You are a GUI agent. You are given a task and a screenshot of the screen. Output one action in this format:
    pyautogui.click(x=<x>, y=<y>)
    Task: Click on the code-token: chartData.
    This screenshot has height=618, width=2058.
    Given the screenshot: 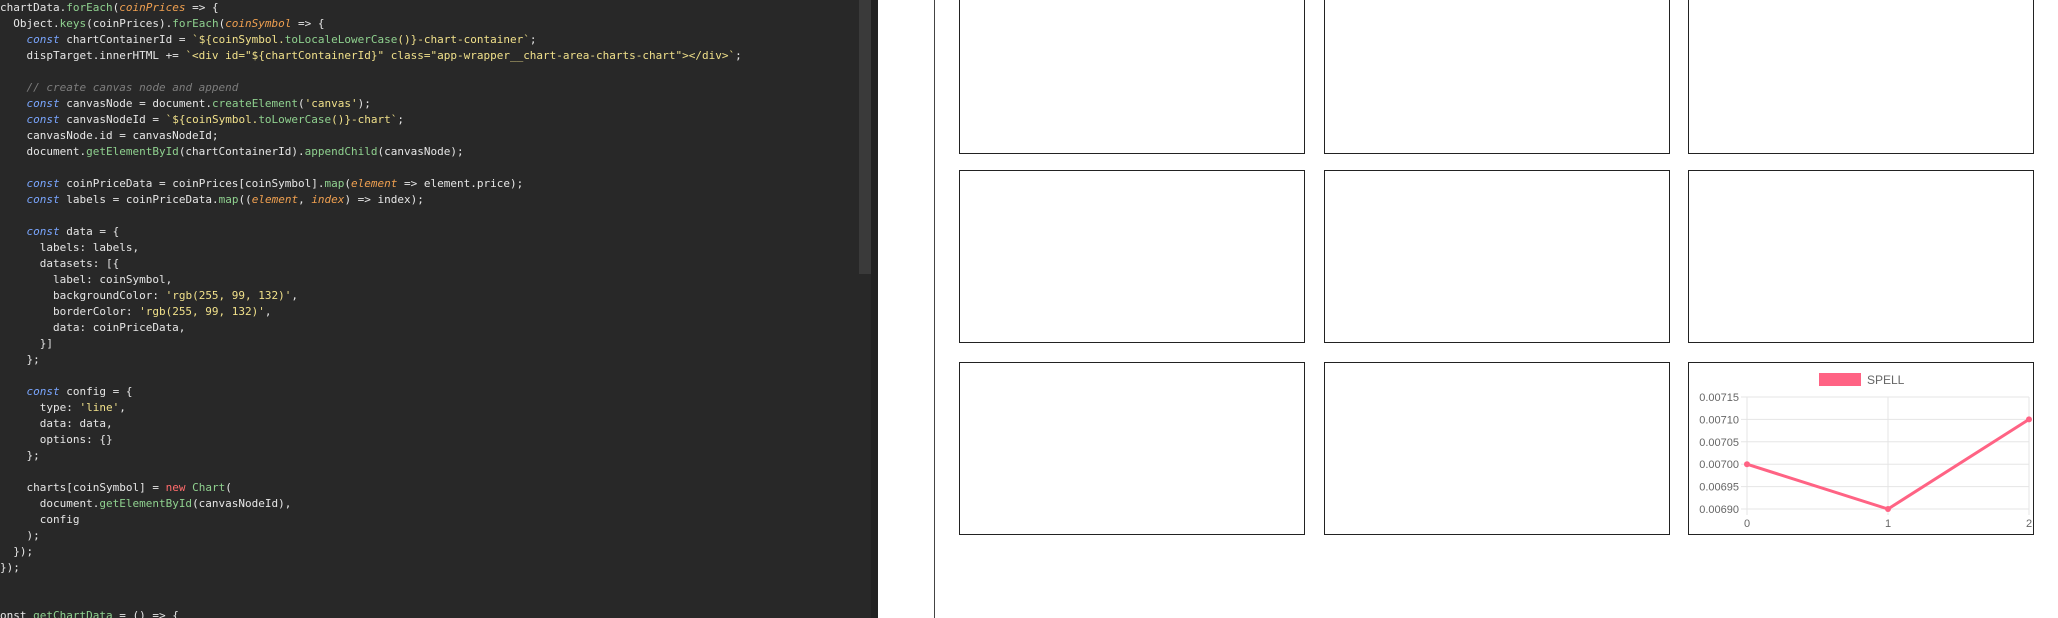 What is the action you would take?
    pyautogui.click(x=33, y=7)
    